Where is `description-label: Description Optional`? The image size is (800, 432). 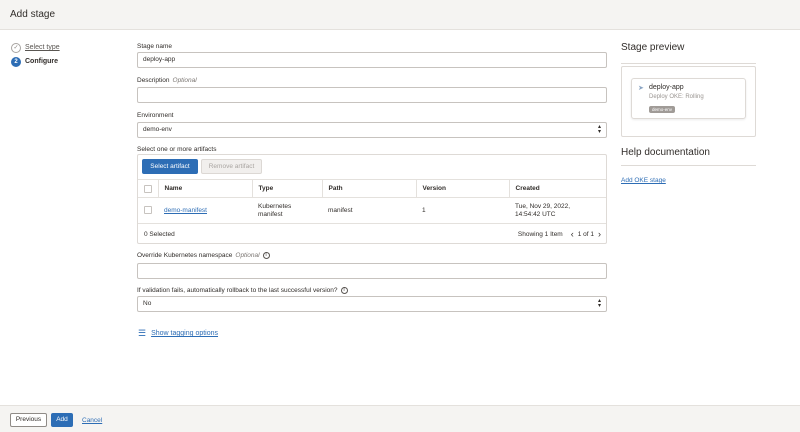 description-label: Description Optional is located at coordinates (372, 80).